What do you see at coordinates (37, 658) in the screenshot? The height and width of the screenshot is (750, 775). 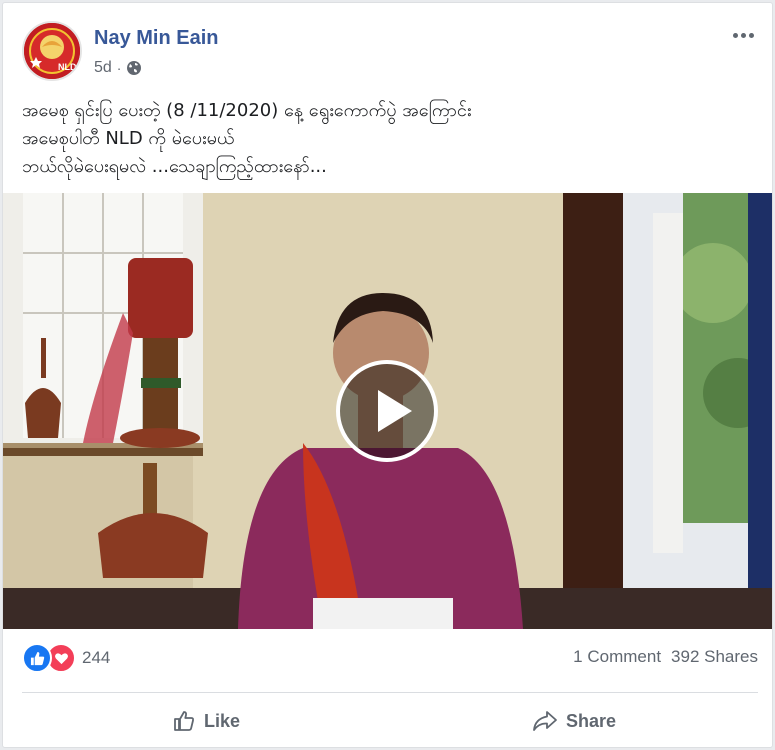 I see `like-reaction-icon` at bounding box center [37, 658].